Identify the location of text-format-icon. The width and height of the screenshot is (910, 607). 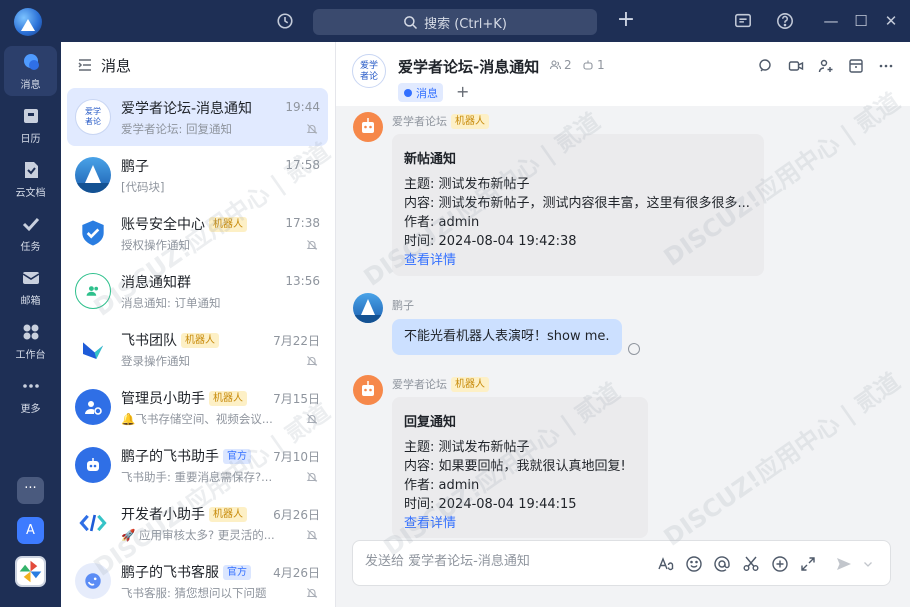
(666, 564).